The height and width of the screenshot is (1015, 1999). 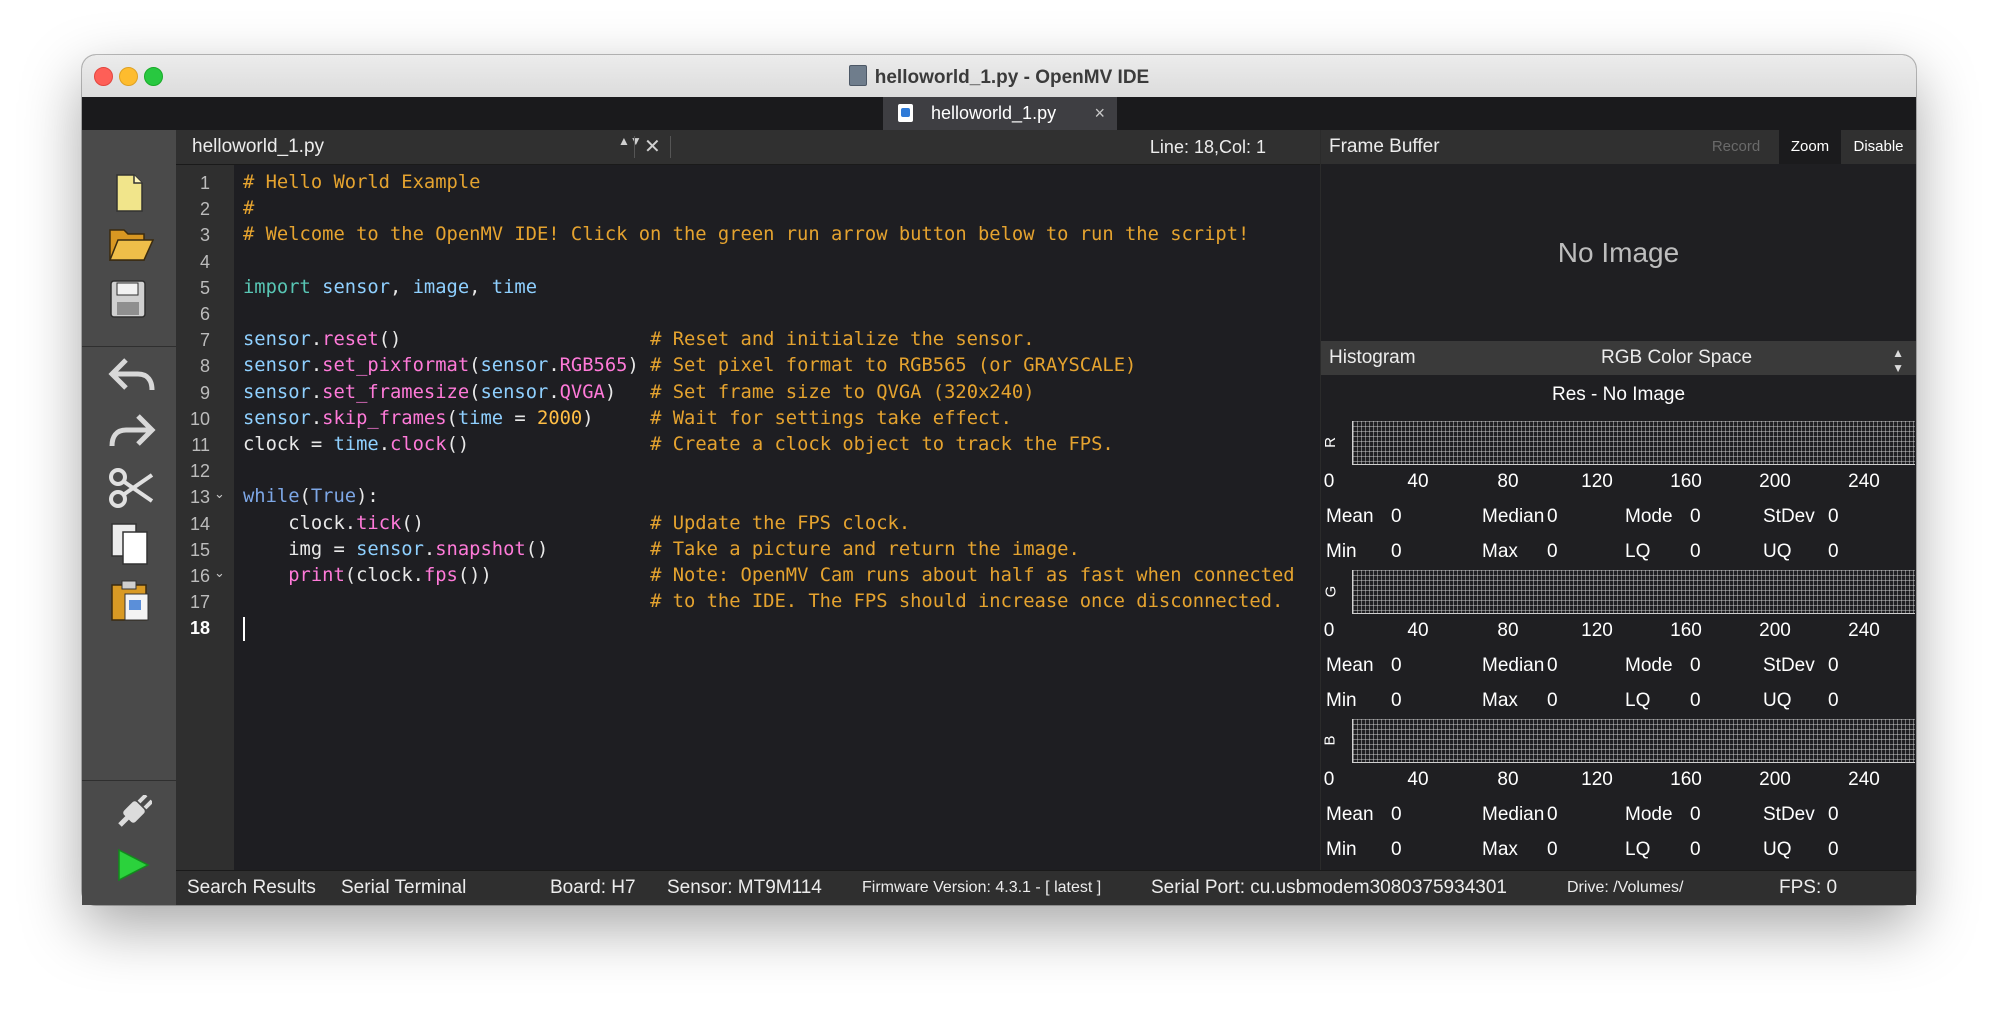 What do you see at coordinates (129, 195) in the screenshot?
I see `new-file-icon` at bounding box center [129, 195].